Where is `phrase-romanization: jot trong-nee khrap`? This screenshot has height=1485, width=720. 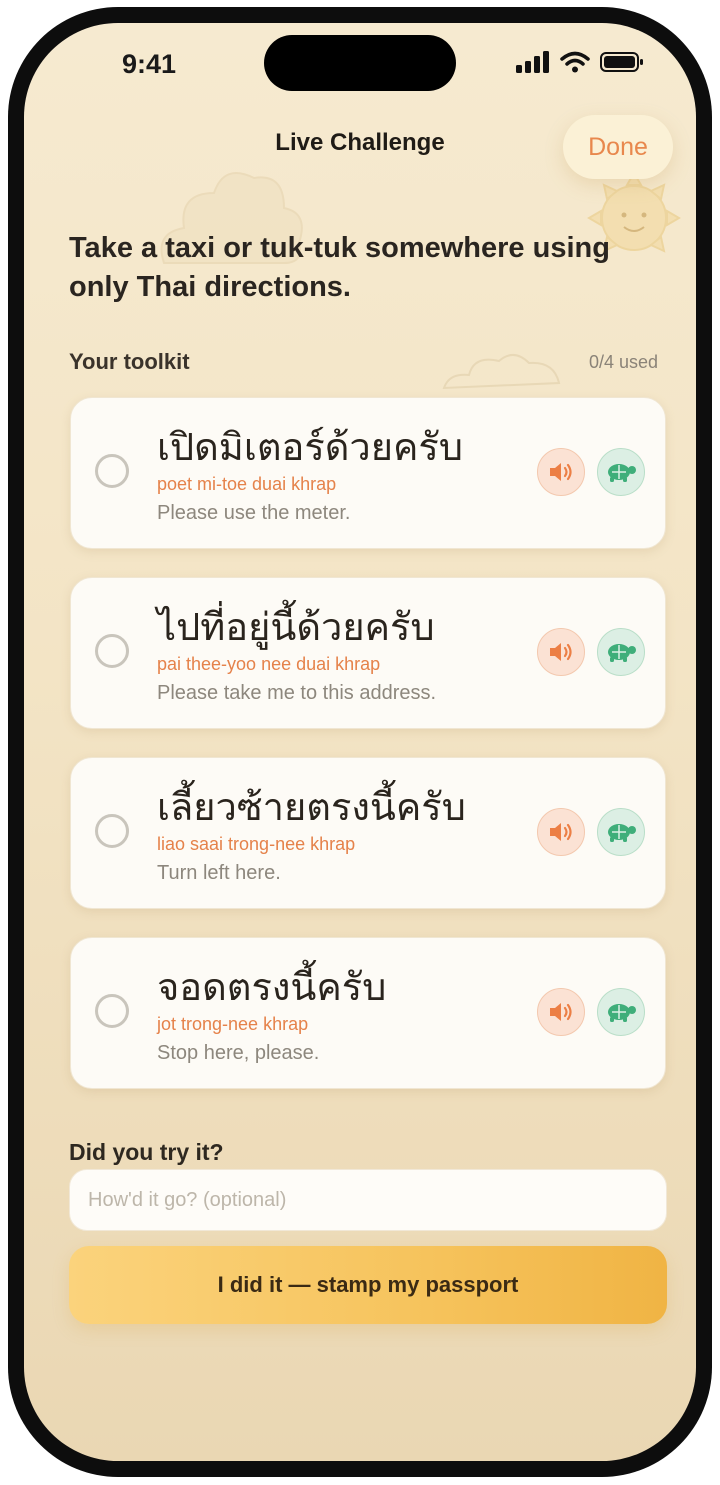 phrase-romanization: jot trong-nee khrap is located at coordinates (233, 1024).